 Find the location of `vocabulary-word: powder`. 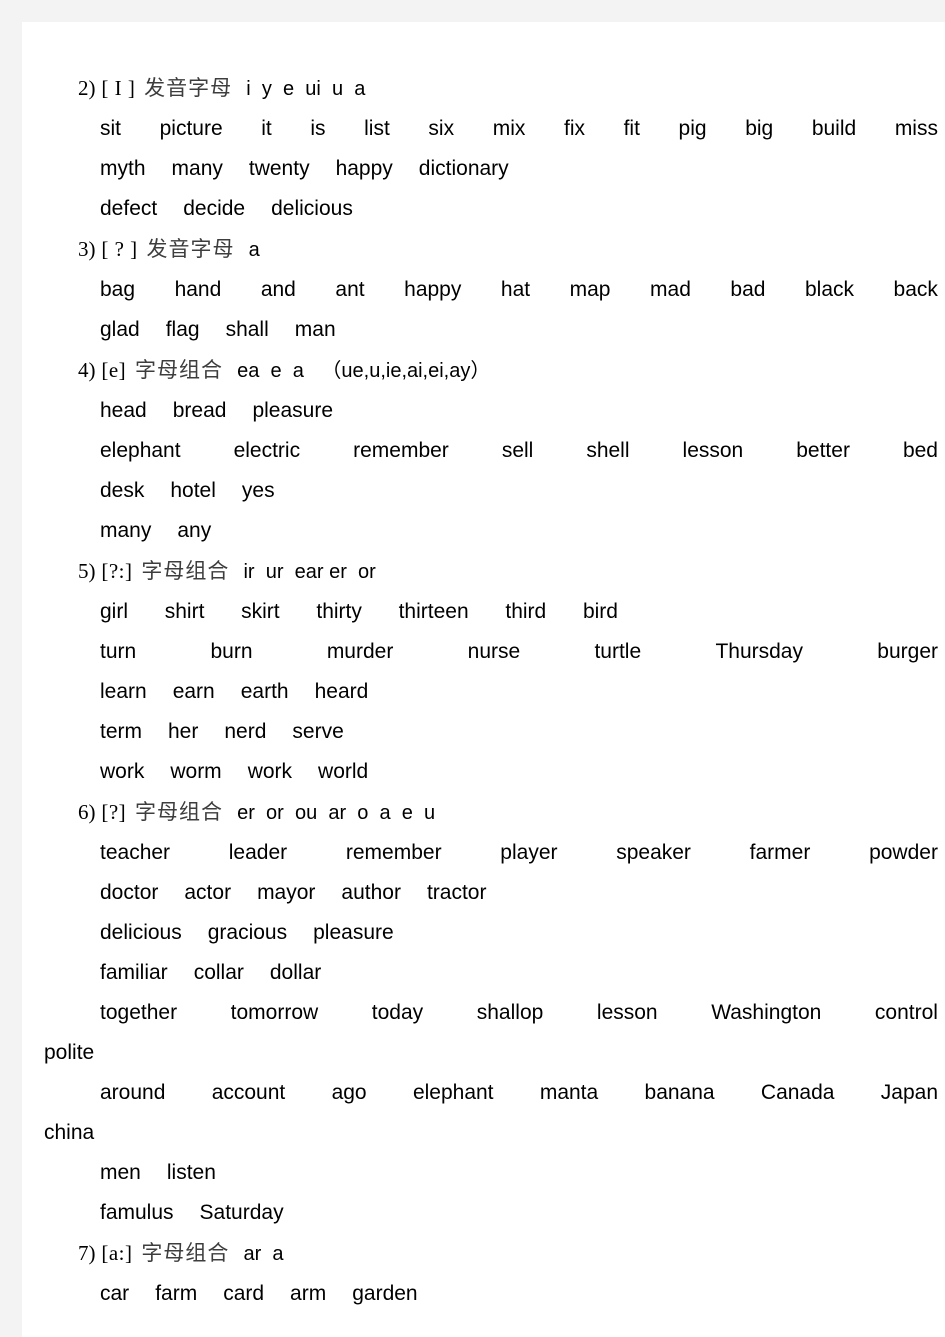

vocabulary-word: powder is located at coordinates (903, 852).